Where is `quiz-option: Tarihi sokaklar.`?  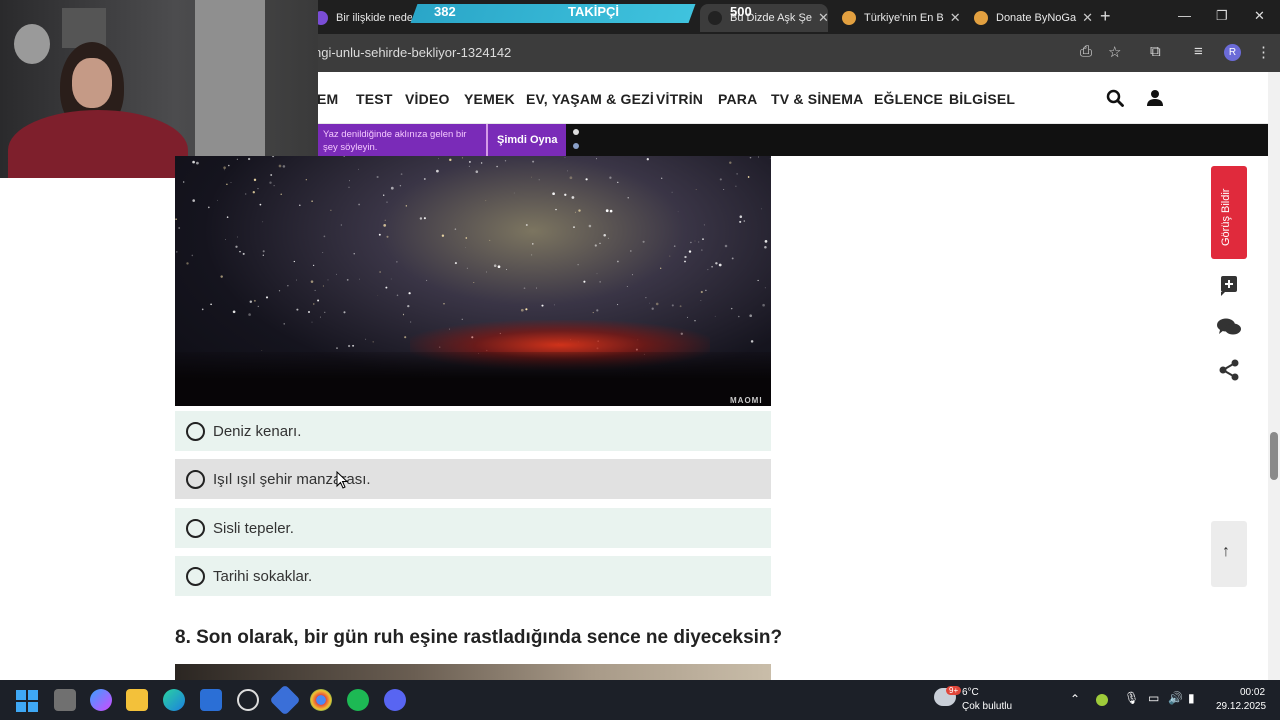
quiz-option: Tarihi sokaklar. is located at coordinates (473, 576).